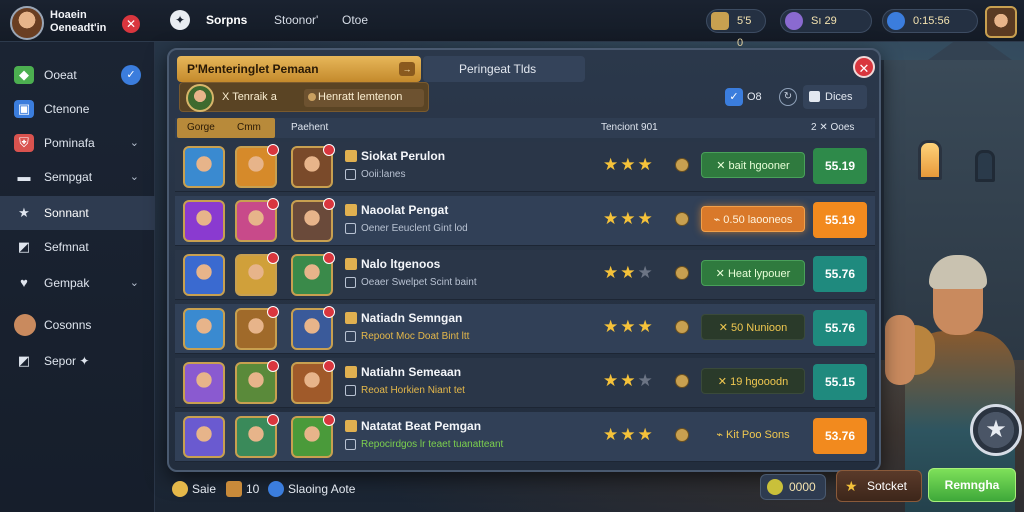 This screenshot has height=512, width=1024. Describe the element at coordinates (840, 436) in the screenshot. I see `buy-price-button: 53.76` at that location.